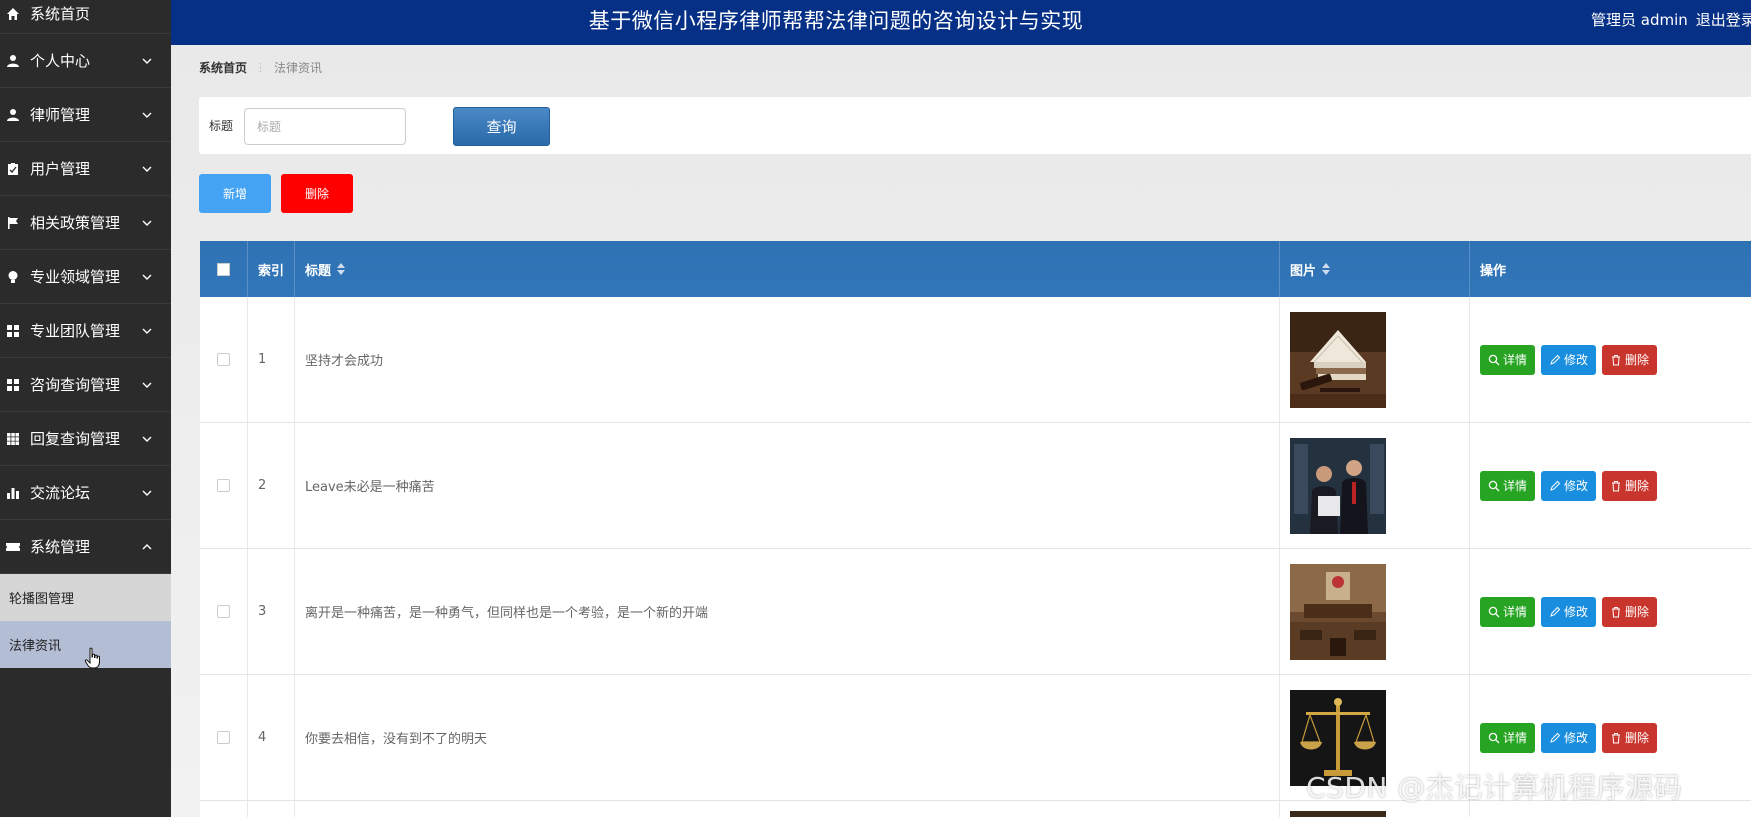 The width and height of the screenshot is (1751, 817). I want to click on row-index: 4, so click(271, 737).